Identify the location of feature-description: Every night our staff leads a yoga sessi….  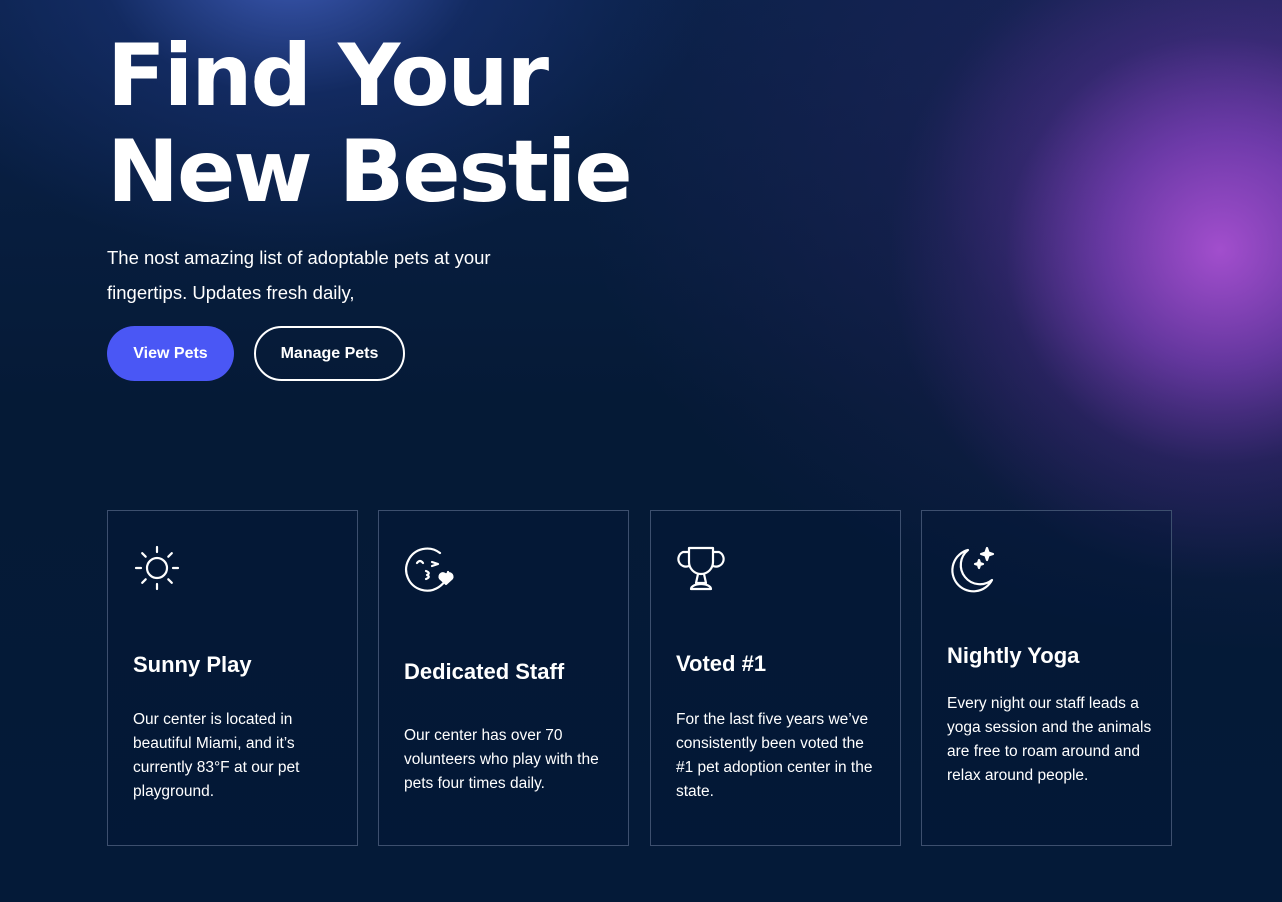
(1049, 739).